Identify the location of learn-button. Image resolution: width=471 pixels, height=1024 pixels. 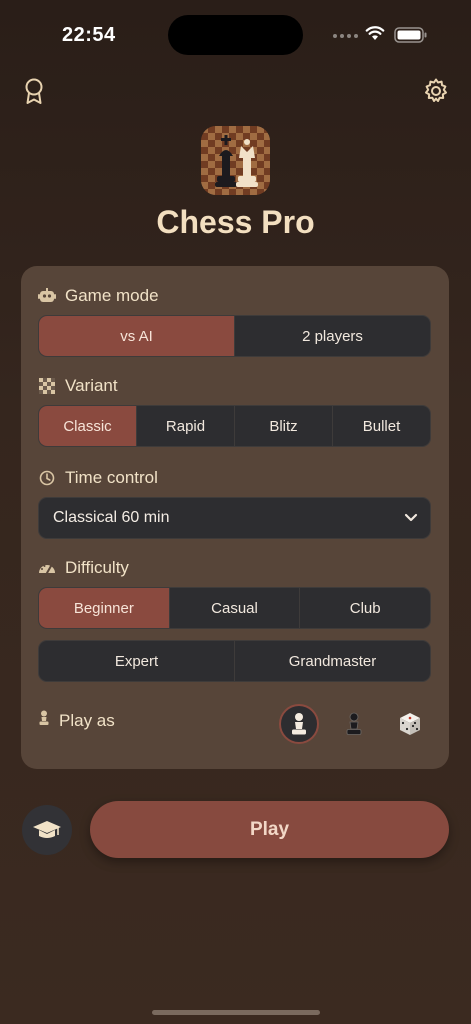
(47, 830).